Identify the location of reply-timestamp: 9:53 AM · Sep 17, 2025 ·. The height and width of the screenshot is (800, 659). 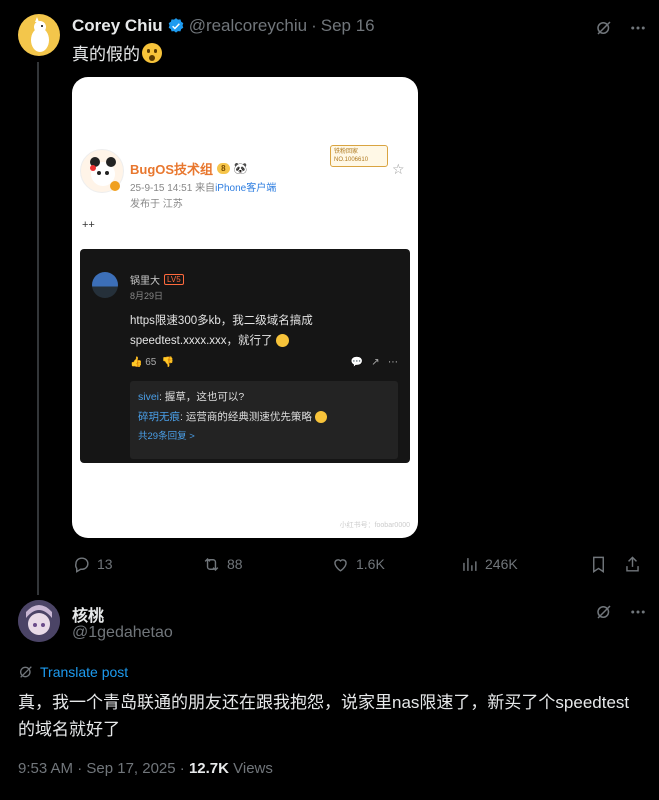
(103, 768).